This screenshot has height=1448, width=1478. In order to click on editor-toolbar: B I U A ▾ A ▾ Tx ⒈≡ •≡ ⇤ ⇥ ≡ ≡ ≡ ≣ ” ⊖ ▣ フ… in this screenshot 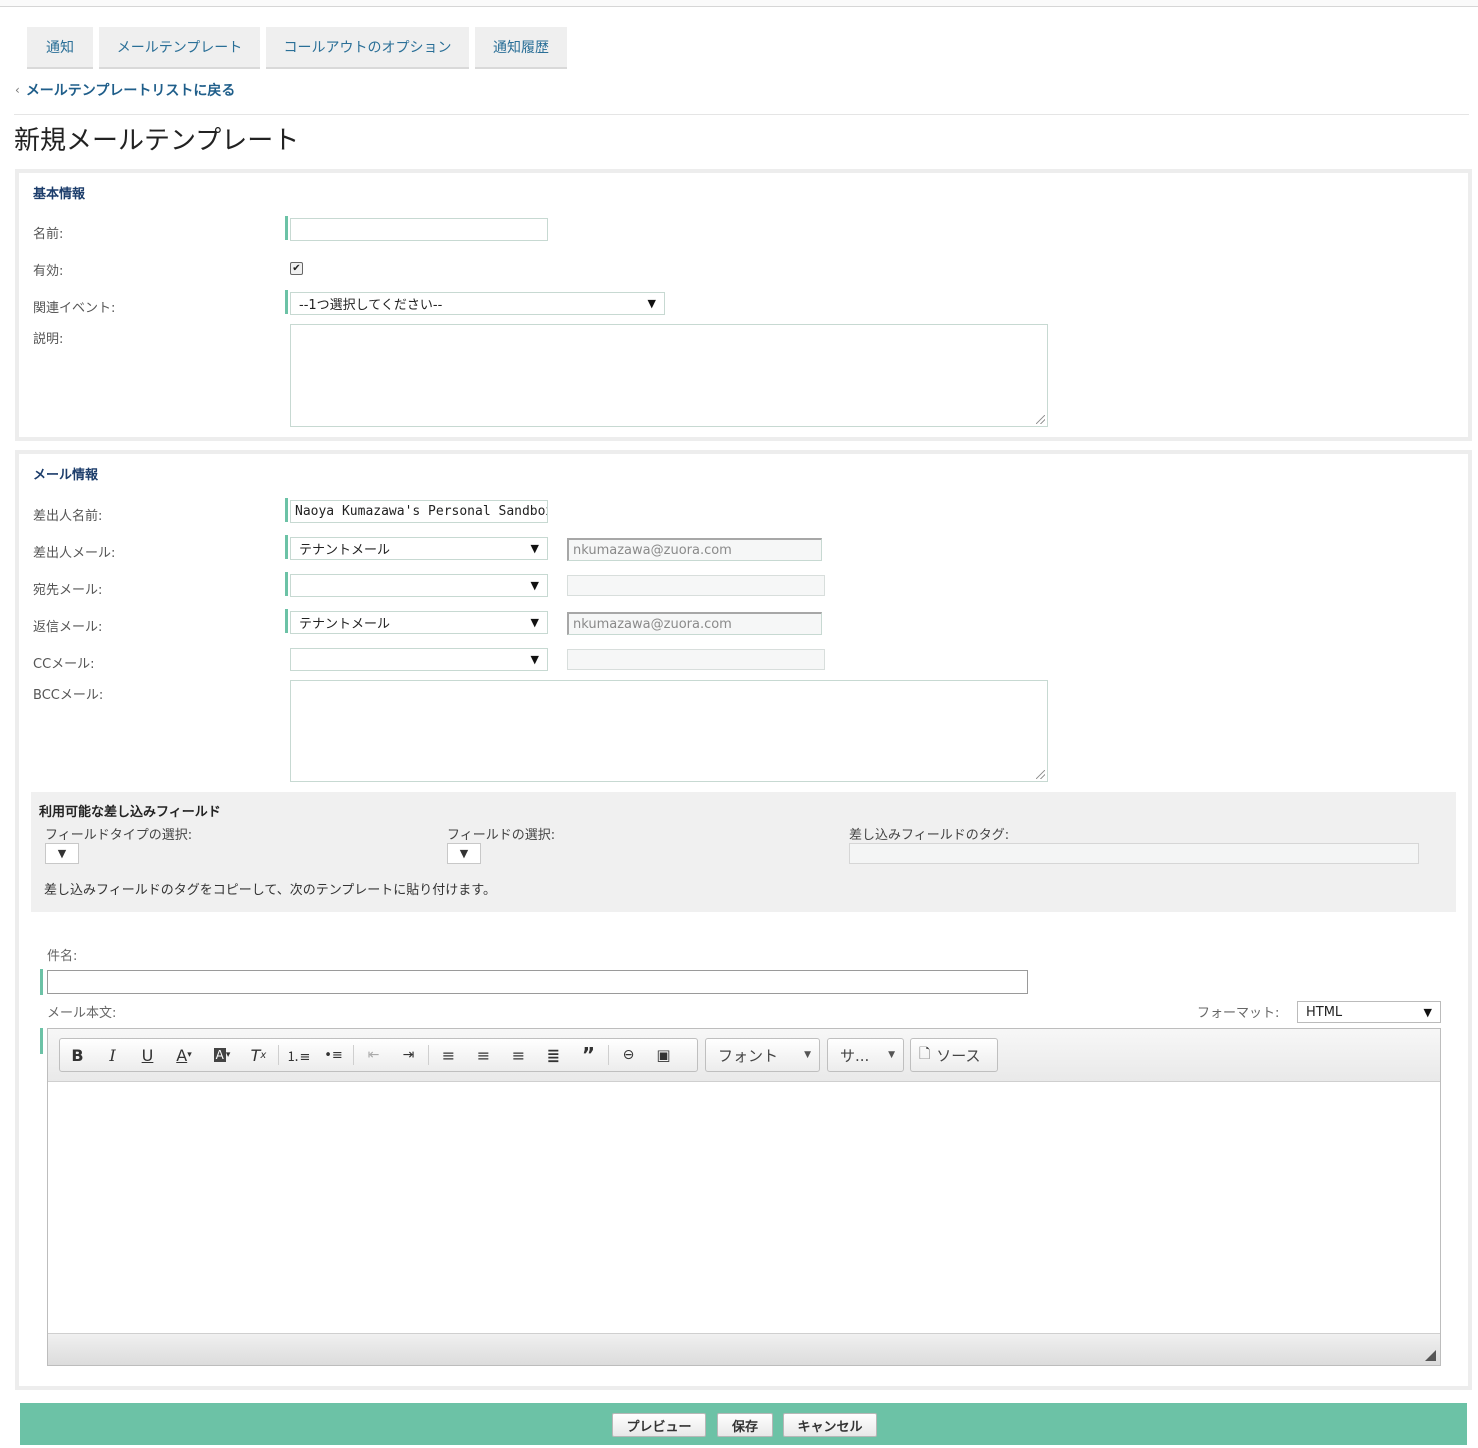, I will do `click(744, 1055)`.